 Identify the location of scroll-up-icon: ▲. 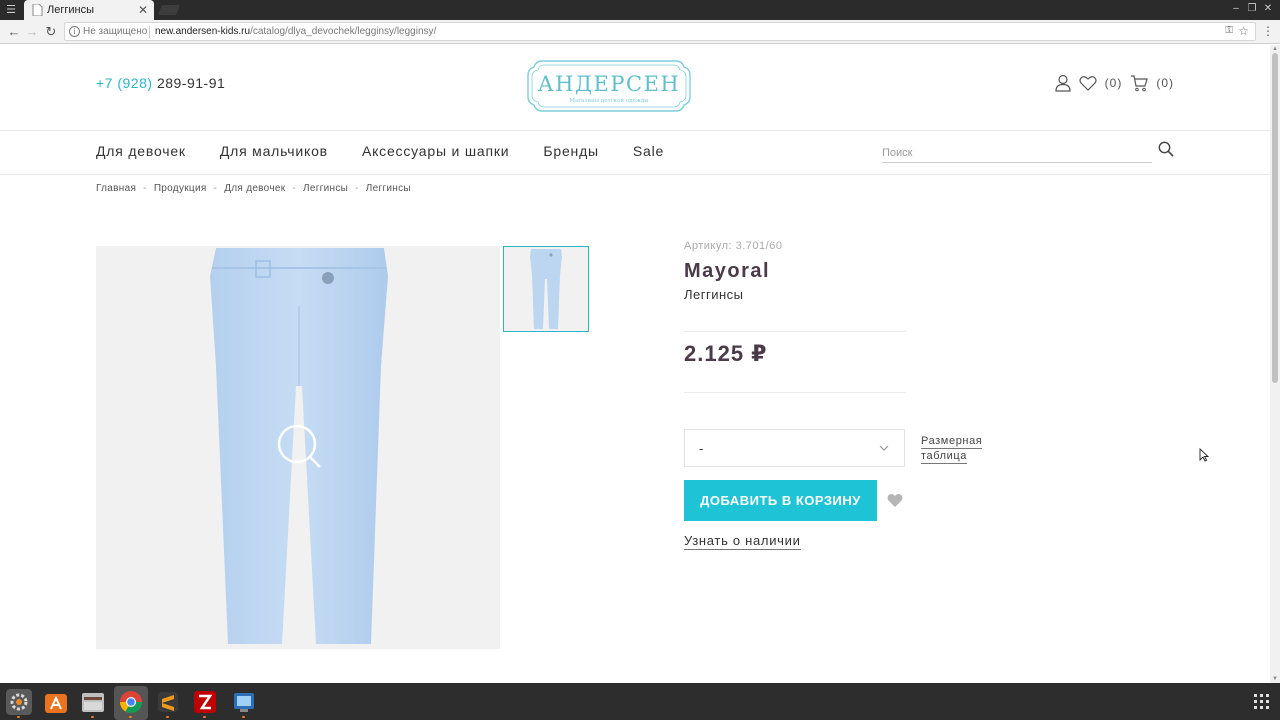
(1275, 49).